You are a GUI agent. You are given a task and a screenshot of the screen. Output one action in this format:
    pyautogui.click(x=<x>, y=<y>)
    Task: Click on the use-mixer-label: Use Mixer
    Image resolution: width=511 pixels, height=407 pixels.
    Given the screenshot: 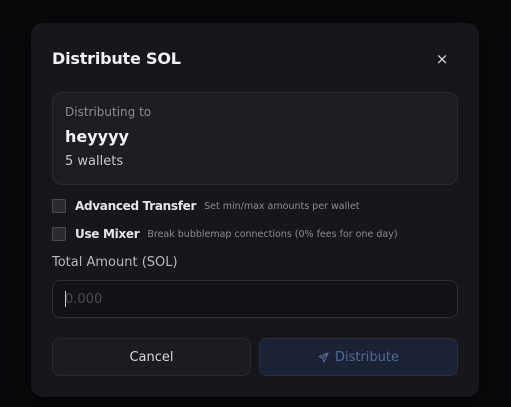 What is the action you would take?
    pyautogui.click(x=107, y=234)
    